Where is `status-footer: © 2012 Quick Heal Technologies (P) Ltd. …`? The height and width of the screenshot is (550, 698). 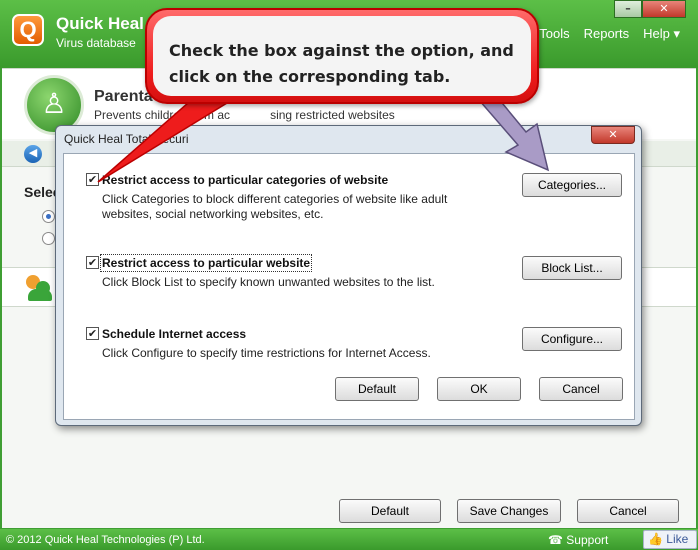 status-footer: © 2012 Quick Heal Technologies (P) Ltd. … is located at coordinates (349, 539).